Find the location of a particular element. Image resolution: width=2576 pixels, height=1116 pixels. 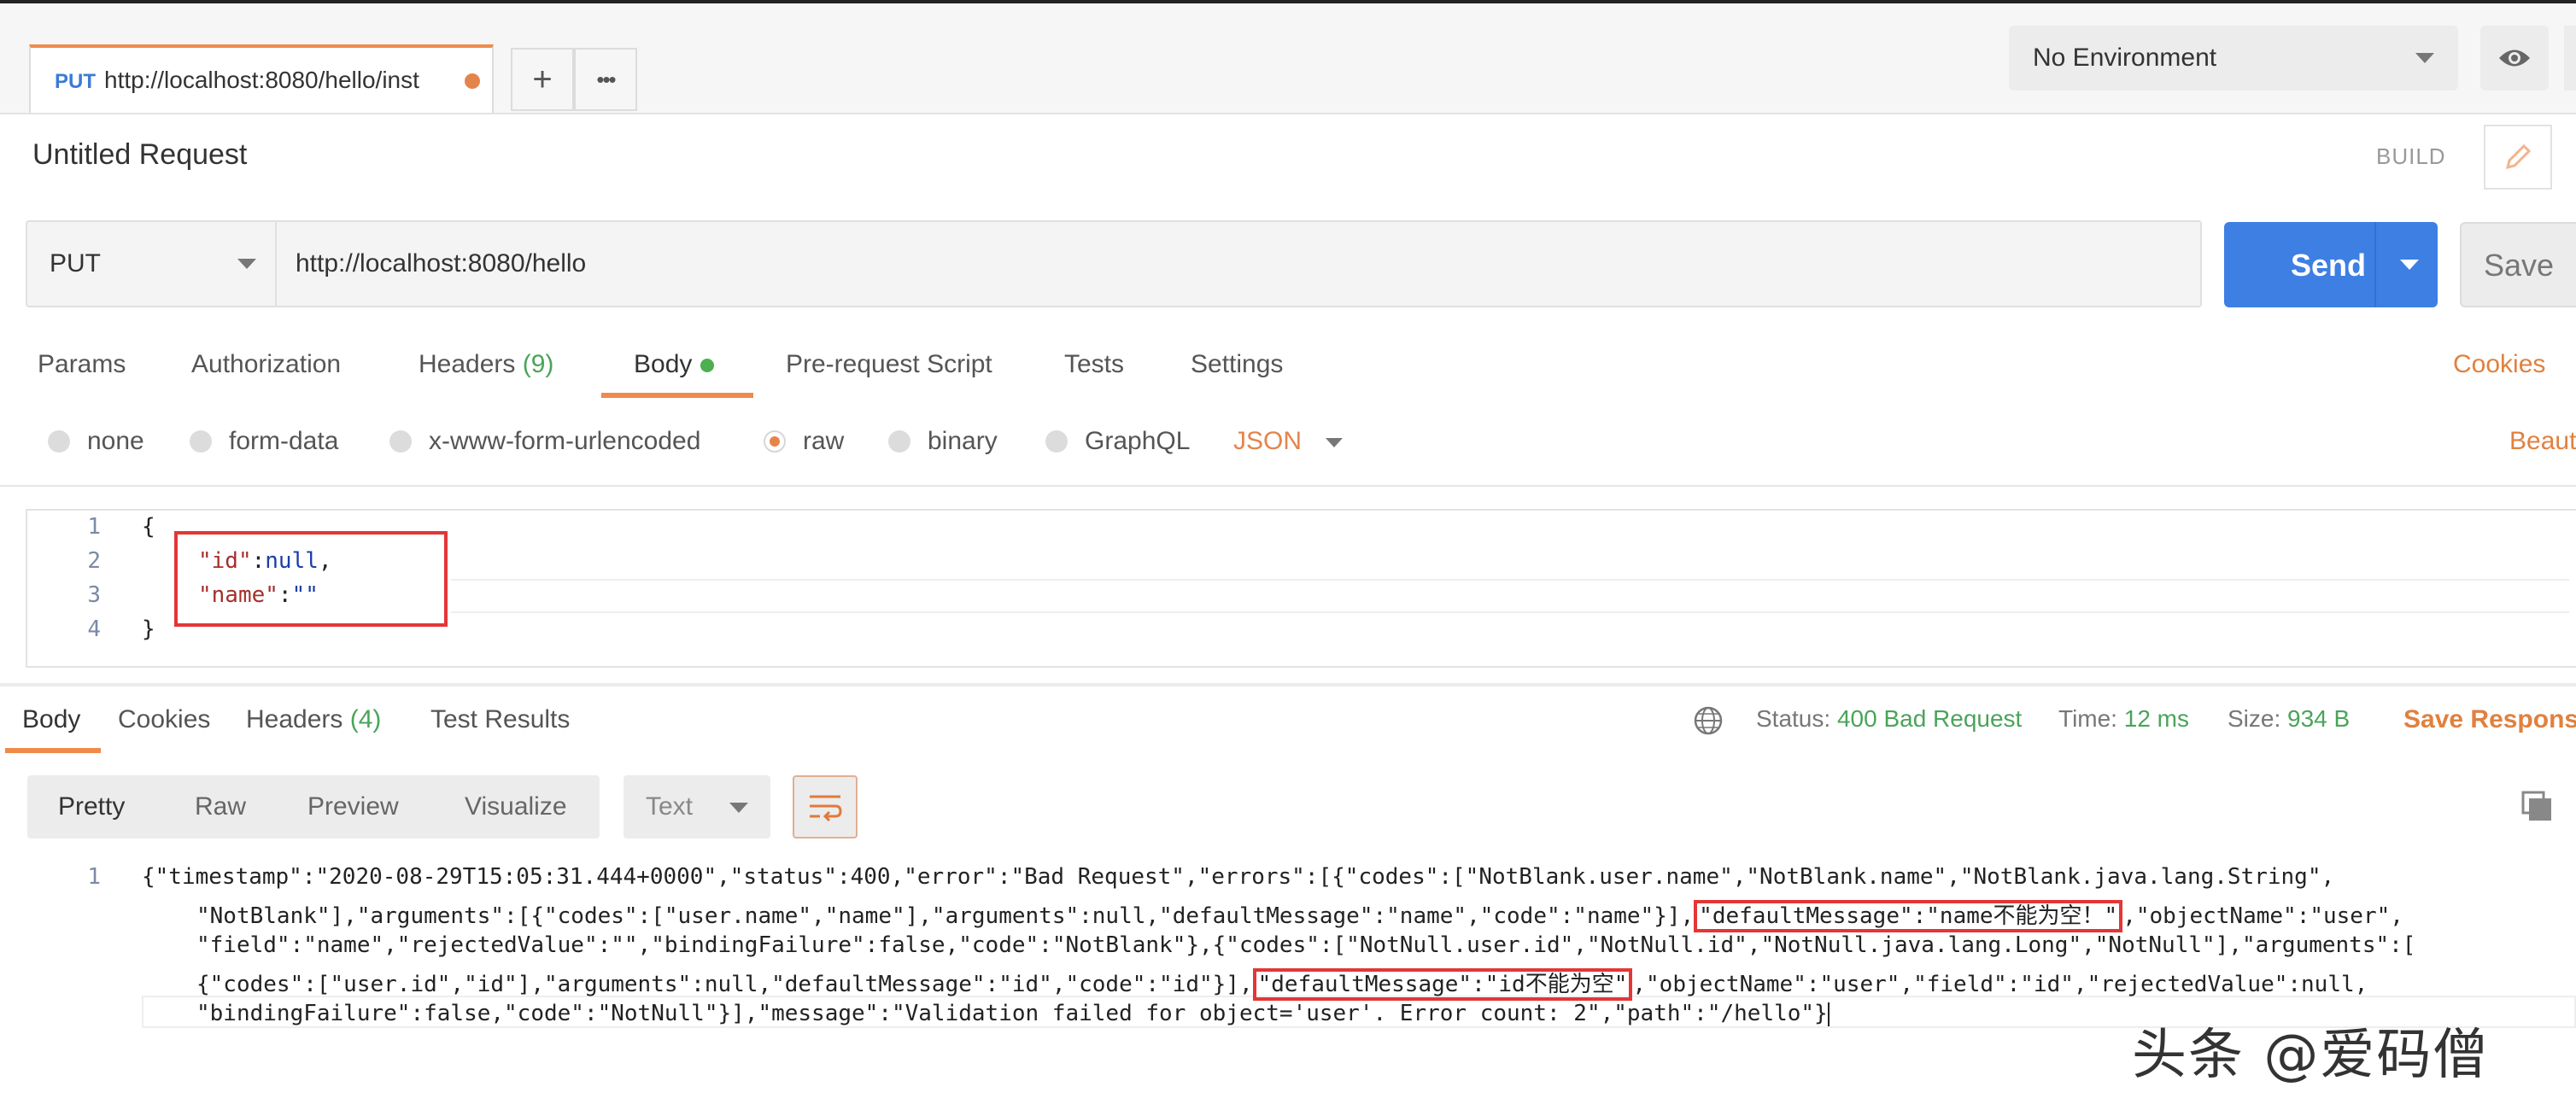

tab-settings: Settings is located at coordinates (1237, 364).